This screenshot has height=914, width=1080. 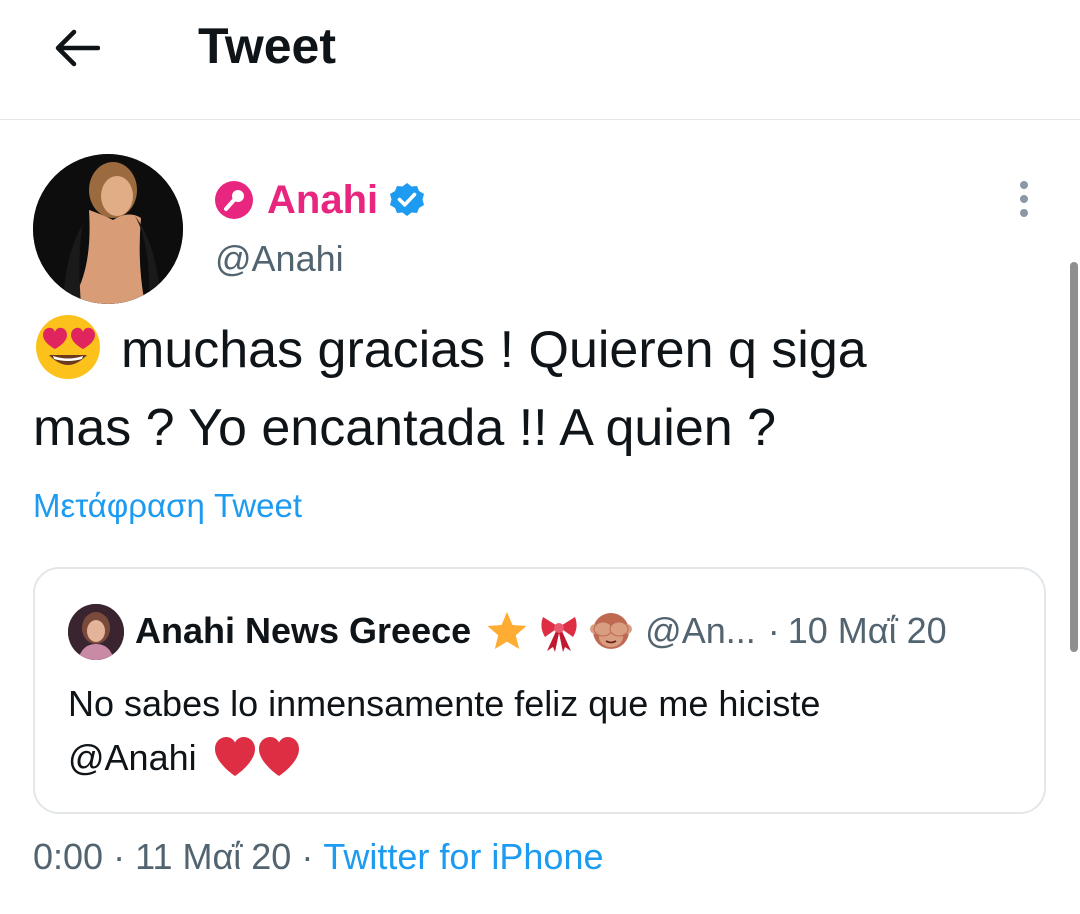 I want to click on quote-avatar-photo, so click(x=96, y=632).